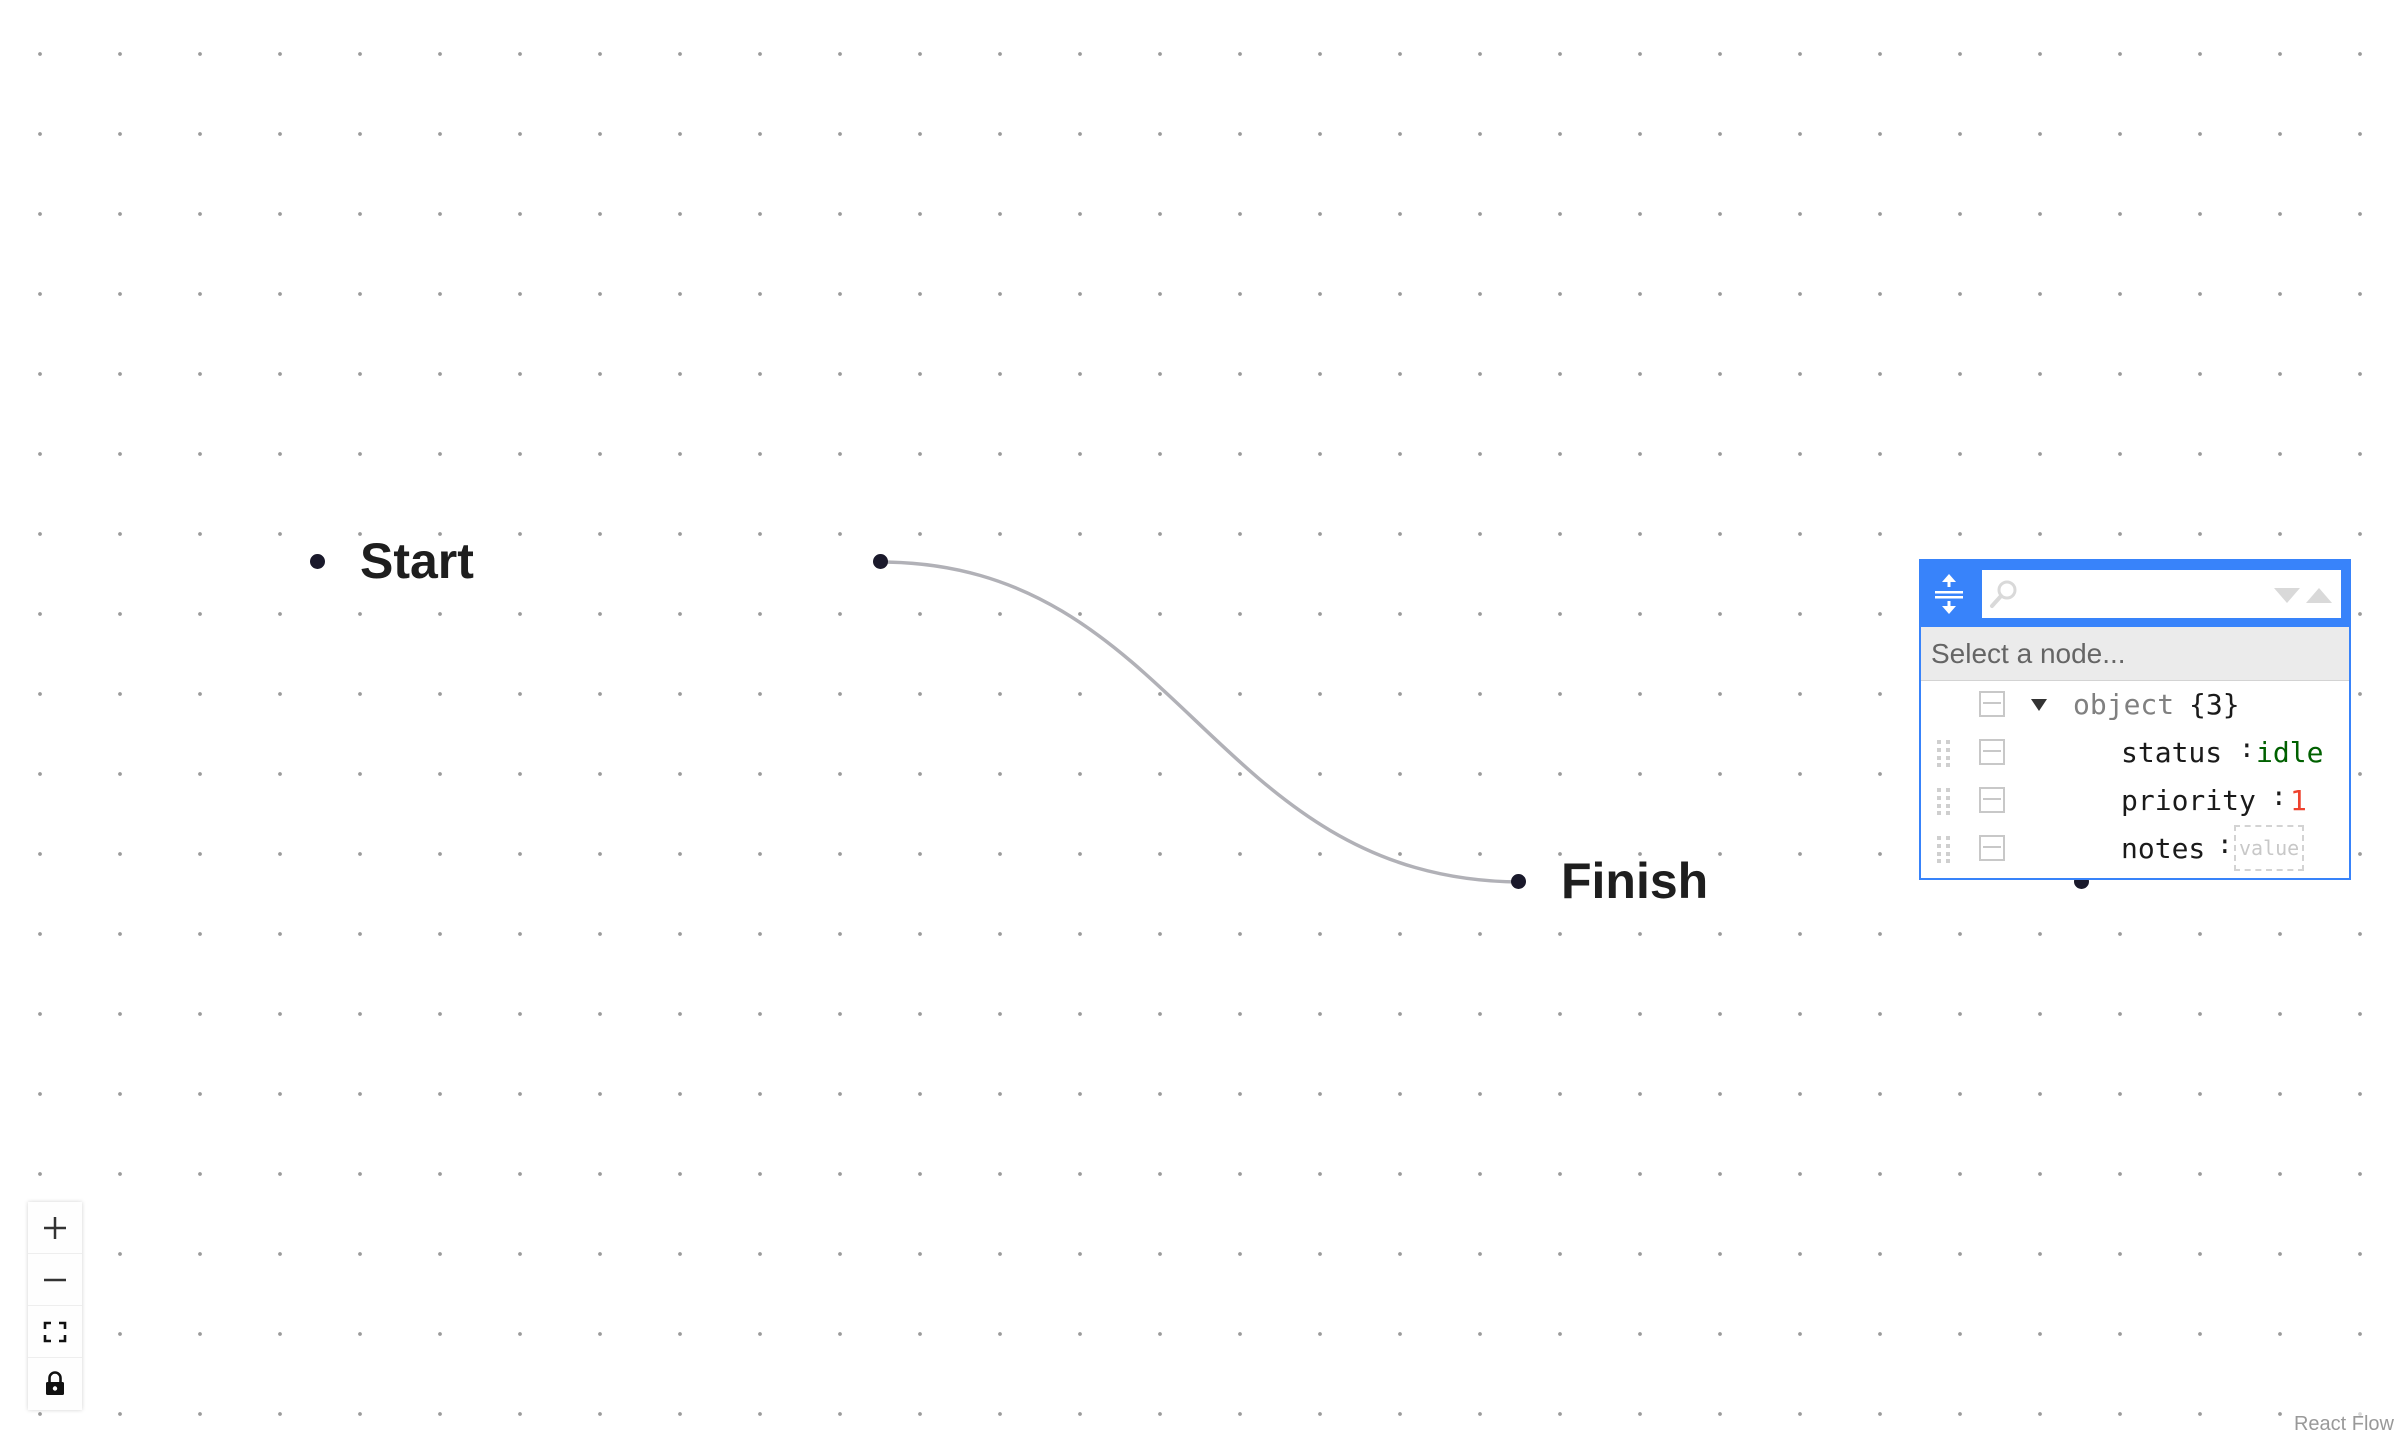 This screenshot has width=2400, height=1440. Describe the element at coordinates (880, 561) in the screenshot. I see `node-start-source-handle` at that location.